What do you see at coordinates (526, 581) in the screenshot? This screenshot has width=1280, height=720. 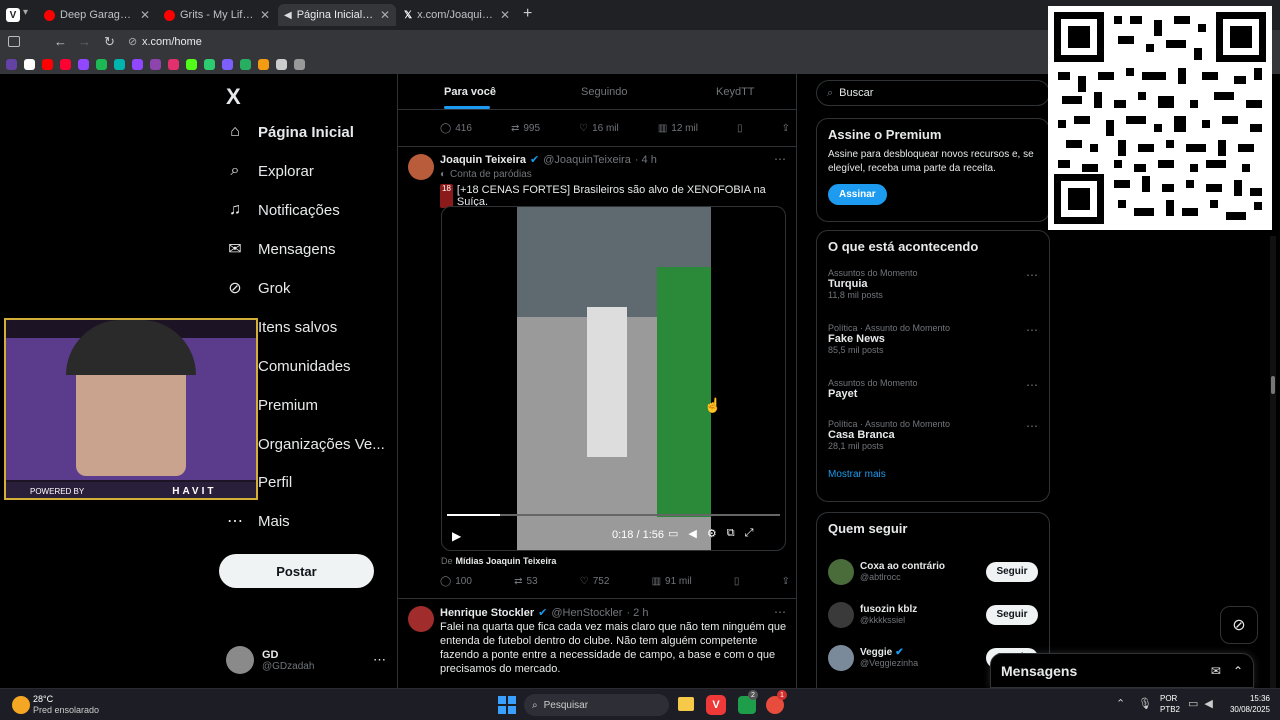 I see `repost-button: ⇄ 53` at bounding box center [526, 581].